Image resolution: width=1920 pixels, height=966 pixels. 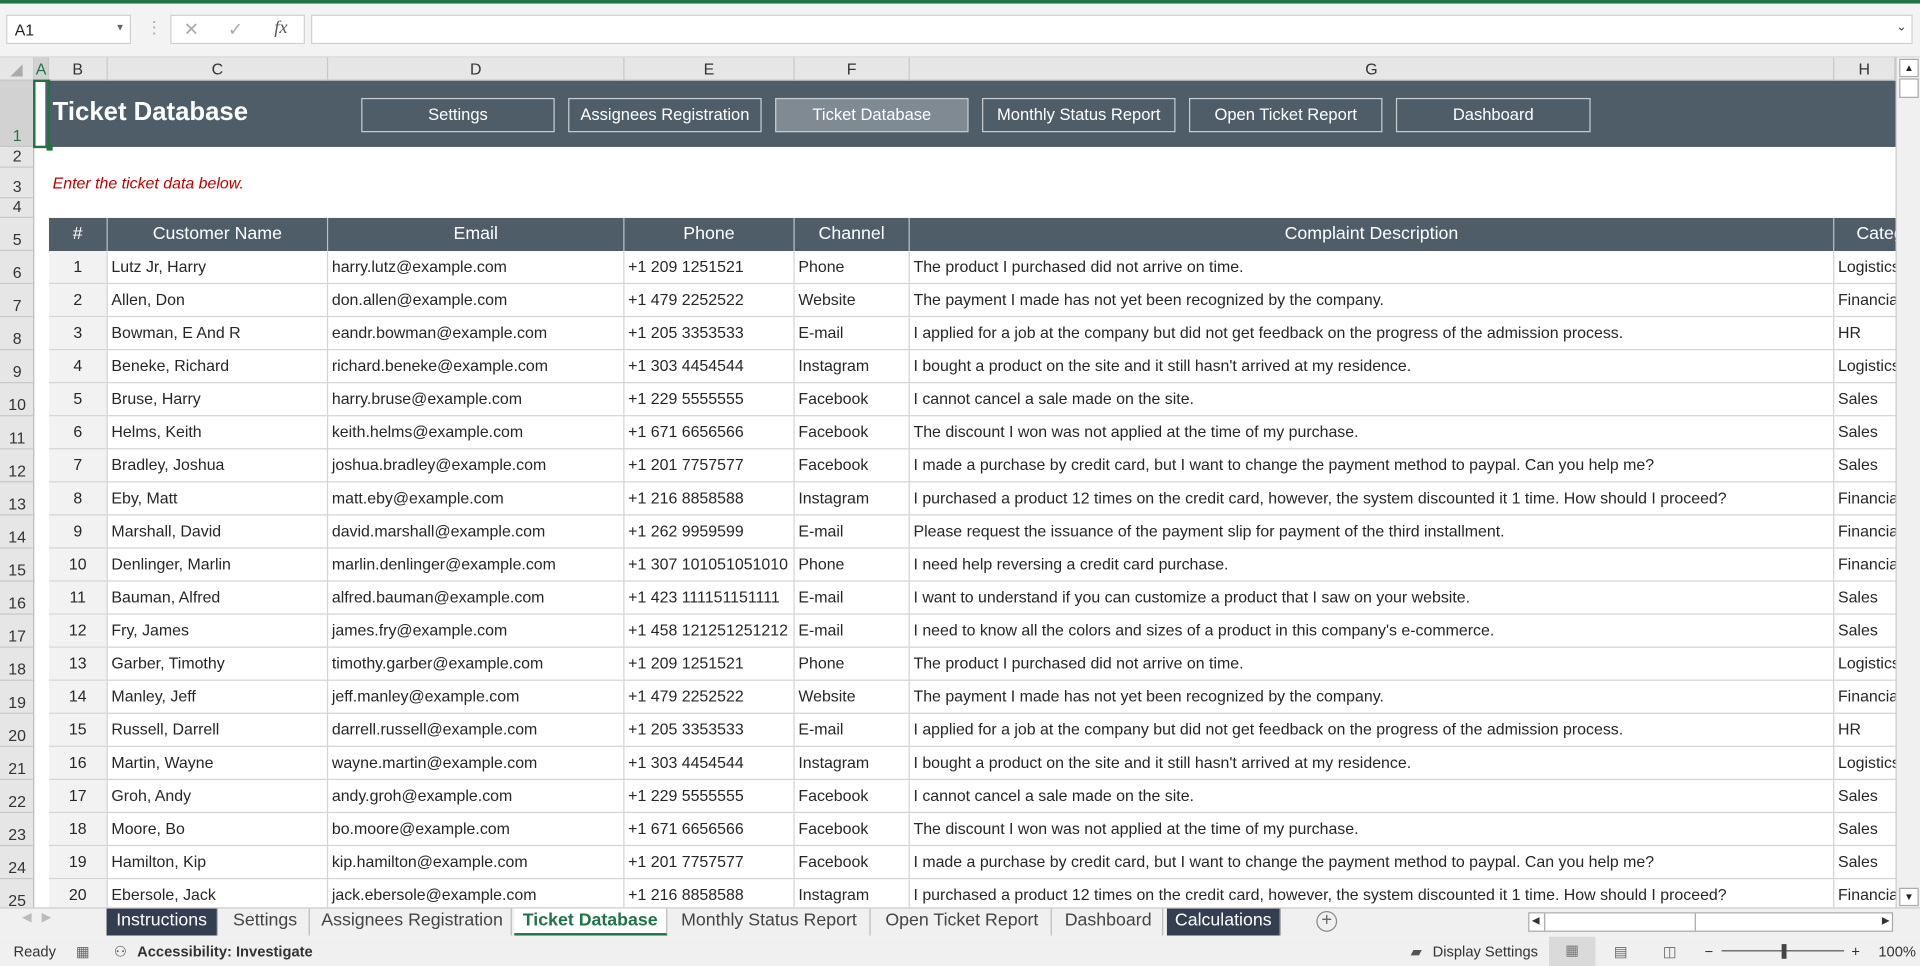 I want to click on cell-email: andy.groh@example.com, so click(x=476, y=797).